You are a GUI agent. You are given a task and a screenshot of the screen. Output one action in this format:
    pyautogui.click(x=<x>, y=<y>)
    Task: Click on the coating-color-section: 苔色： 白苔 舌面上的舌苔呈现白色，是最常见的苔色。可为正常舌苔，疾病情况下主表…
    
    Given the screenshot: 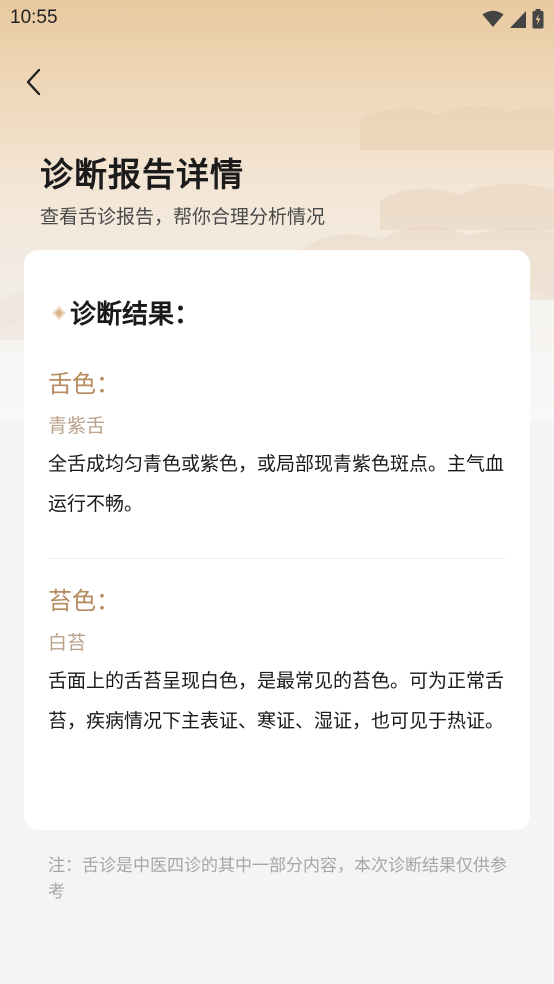 What is the action you would take?
    pyautogui.click(x=278, y=664)
    